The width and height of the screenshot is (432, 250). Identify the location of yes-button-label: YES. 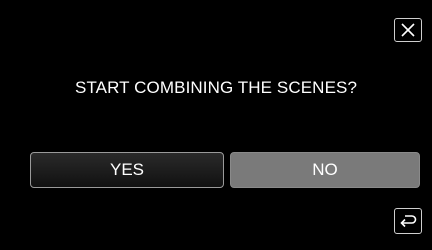
(127, 169).